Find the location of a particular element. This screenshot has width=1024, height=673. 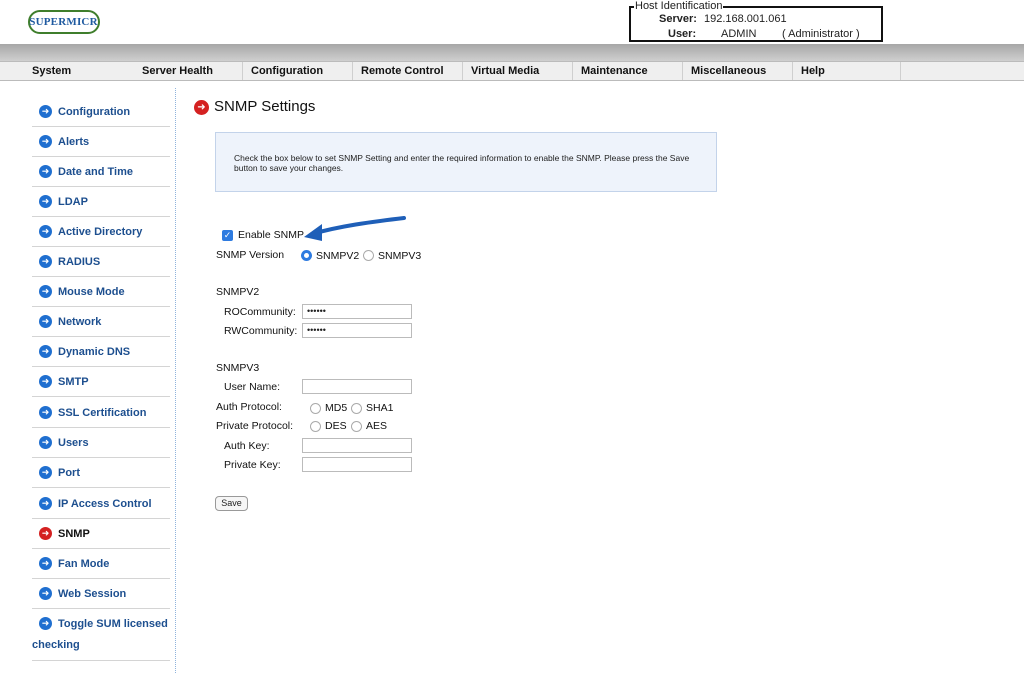

sidebar-item-label: Network is located at coordinates (80, 322).